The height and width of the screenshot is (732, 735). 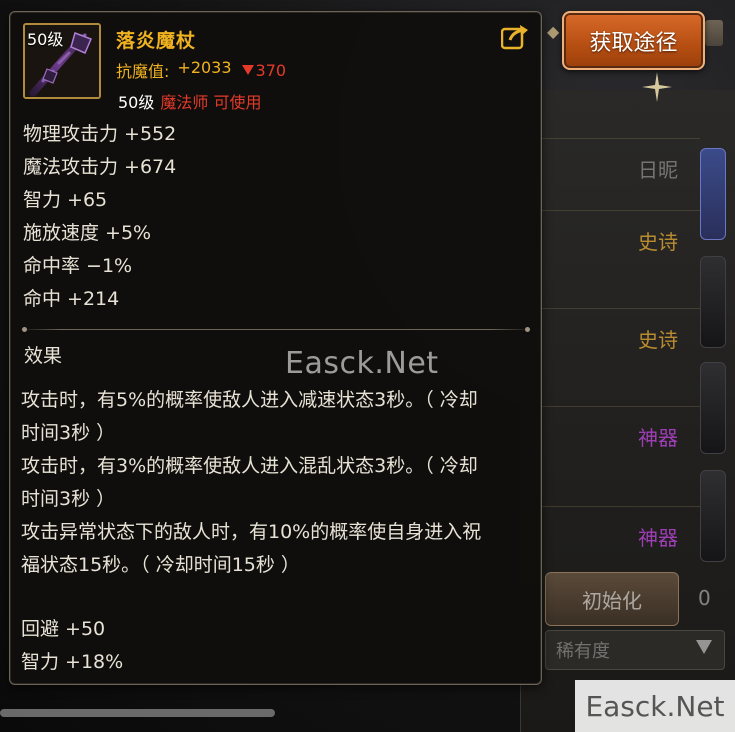 I want to click on rarity-select-label: 稀有度, so click(x=583, y=651).